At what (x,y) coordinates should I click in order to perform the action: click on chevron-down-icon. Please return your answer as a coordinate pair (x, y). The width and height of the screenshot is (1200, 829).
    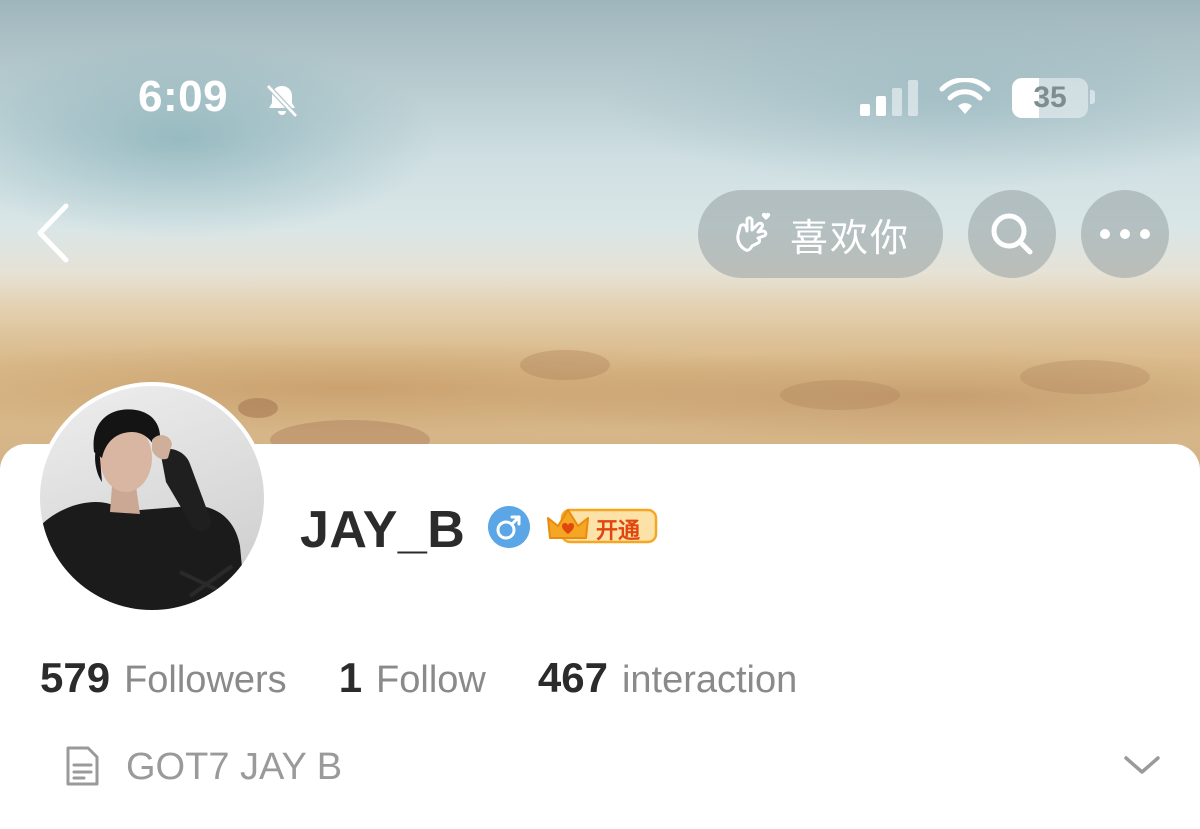
    Looking at the image, I should click on (1142, 765).